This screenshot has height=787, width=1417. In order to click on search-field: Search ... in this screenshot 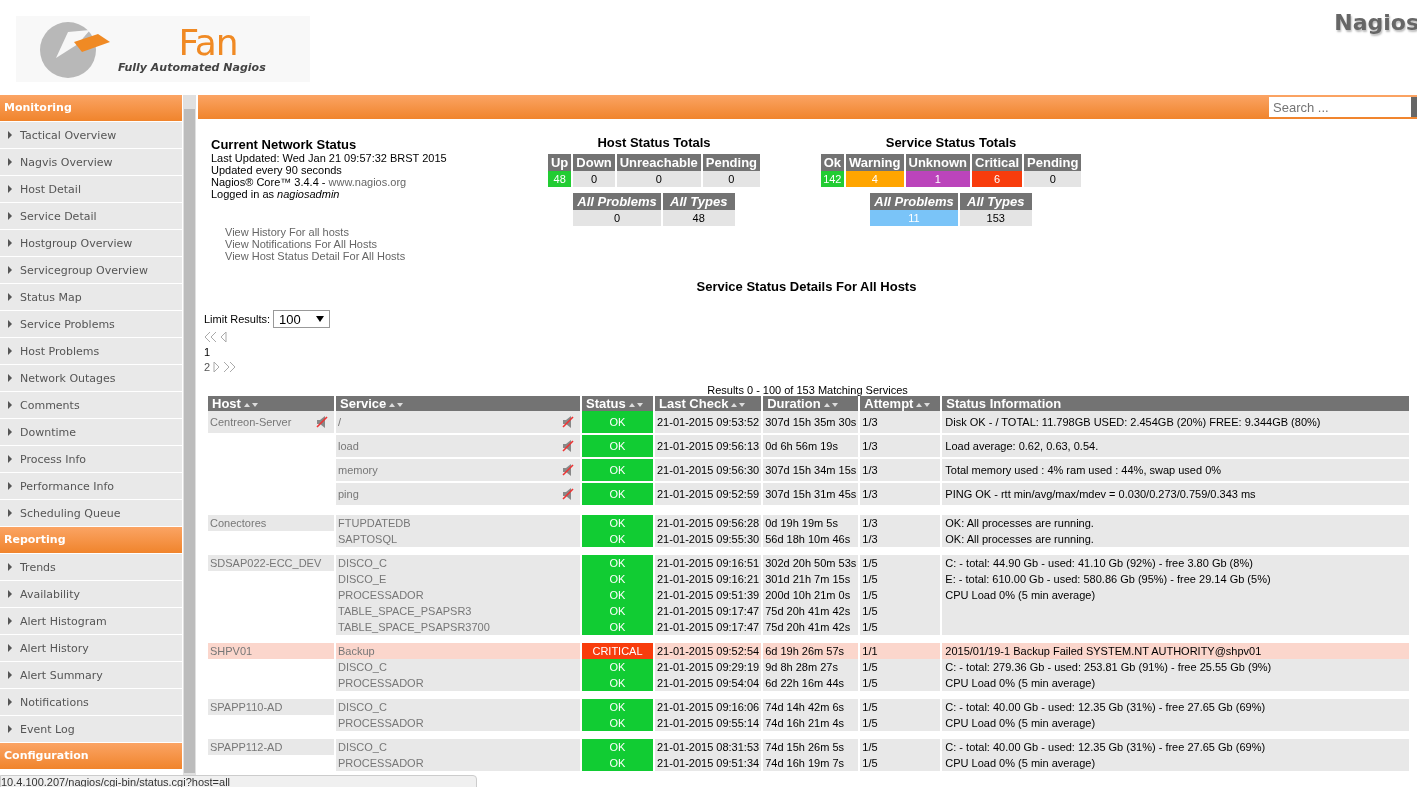, I will do `click(1343, 107)`.